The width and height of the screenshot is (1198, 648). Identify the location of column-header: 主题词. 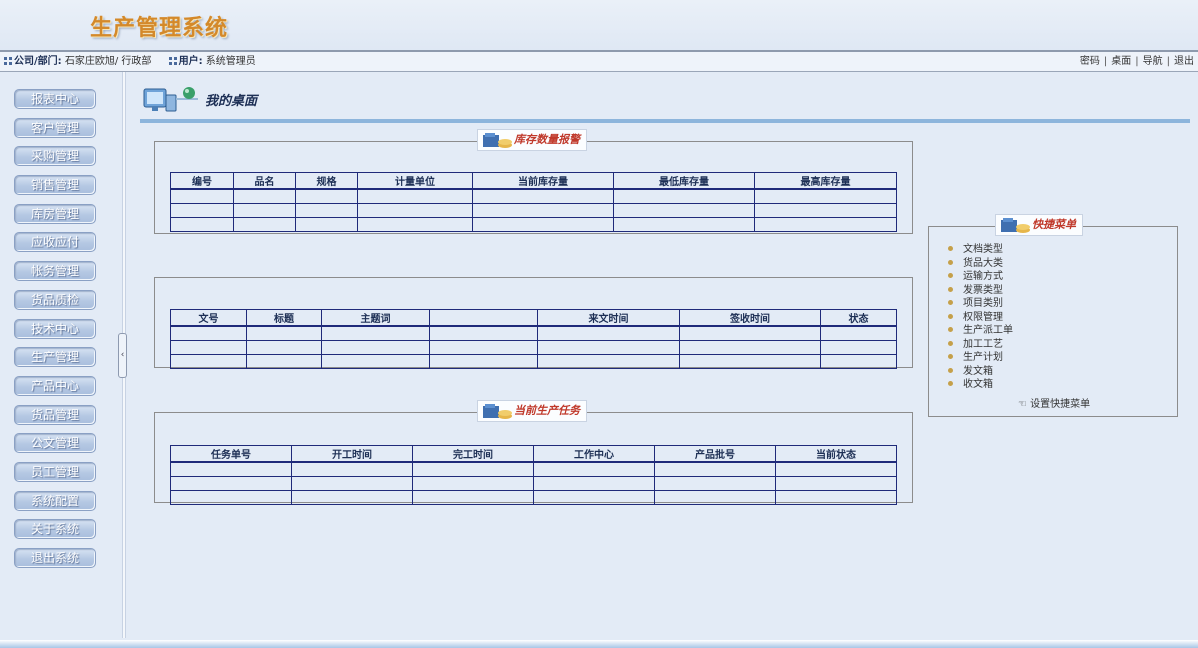
(375, 318).